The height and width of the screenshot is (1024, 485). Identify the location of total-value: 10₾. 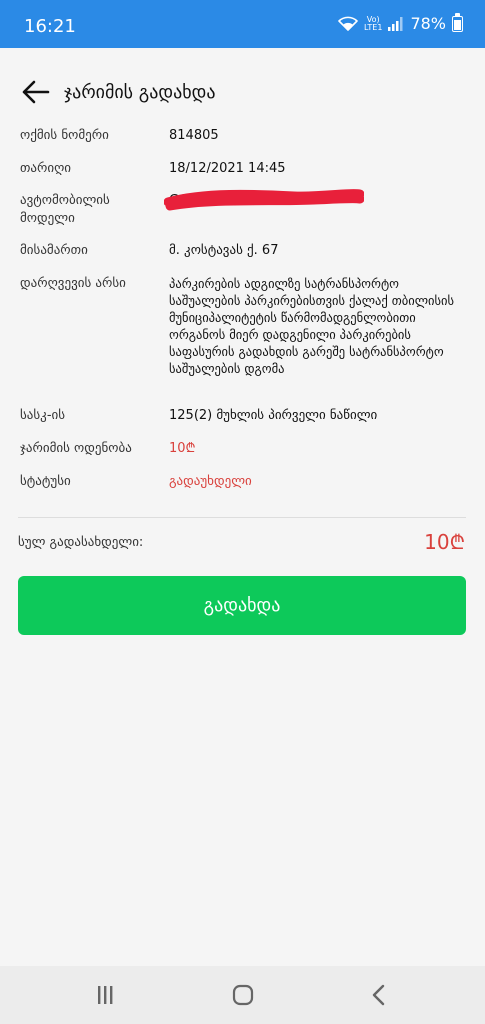
(444, 542).